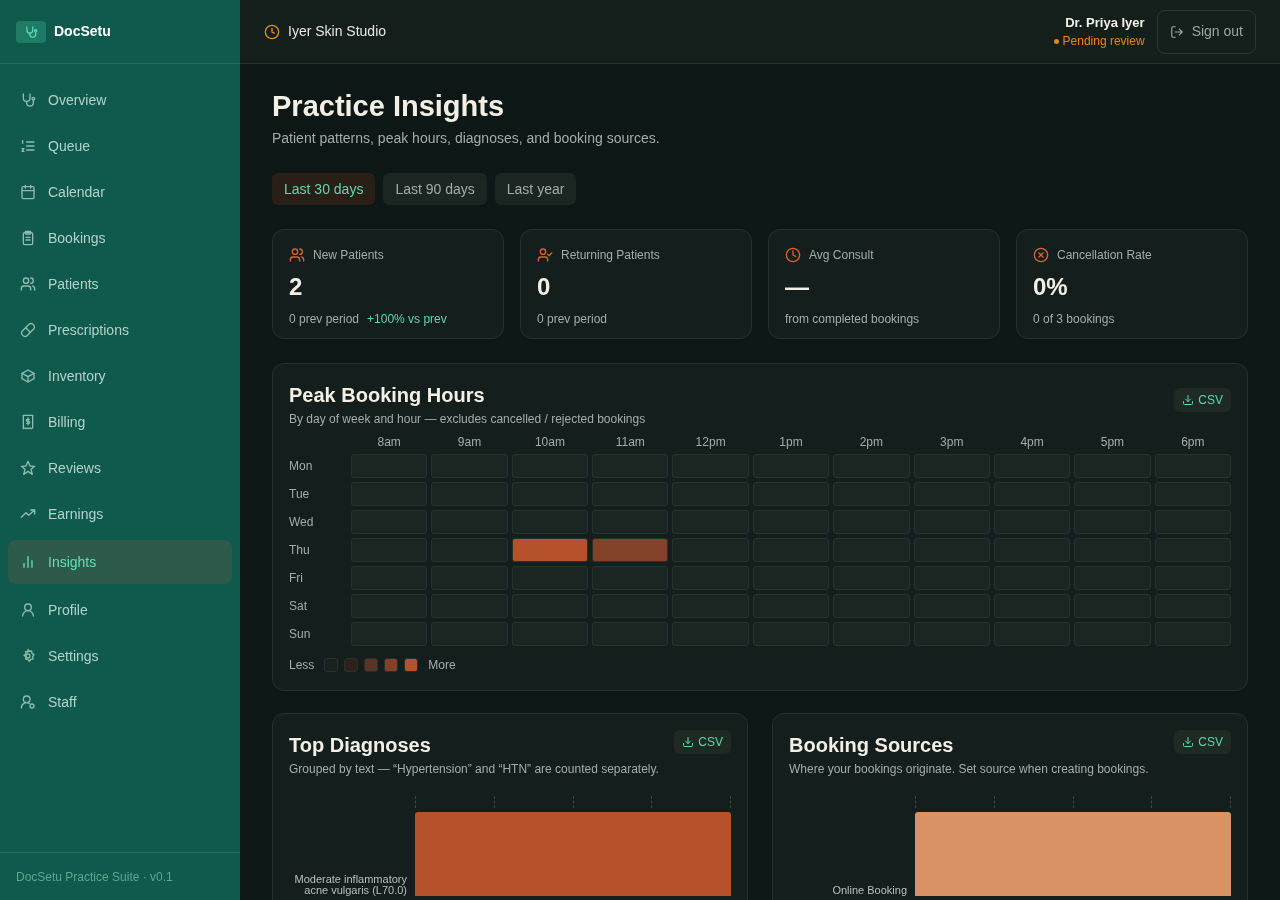 Image resolution: width=1280 pixels, height=900 pixels. What do you see at coordinates (120, 284) in the screenshot?
I see `nav-item: Patients` at bounding box center [120, 284].